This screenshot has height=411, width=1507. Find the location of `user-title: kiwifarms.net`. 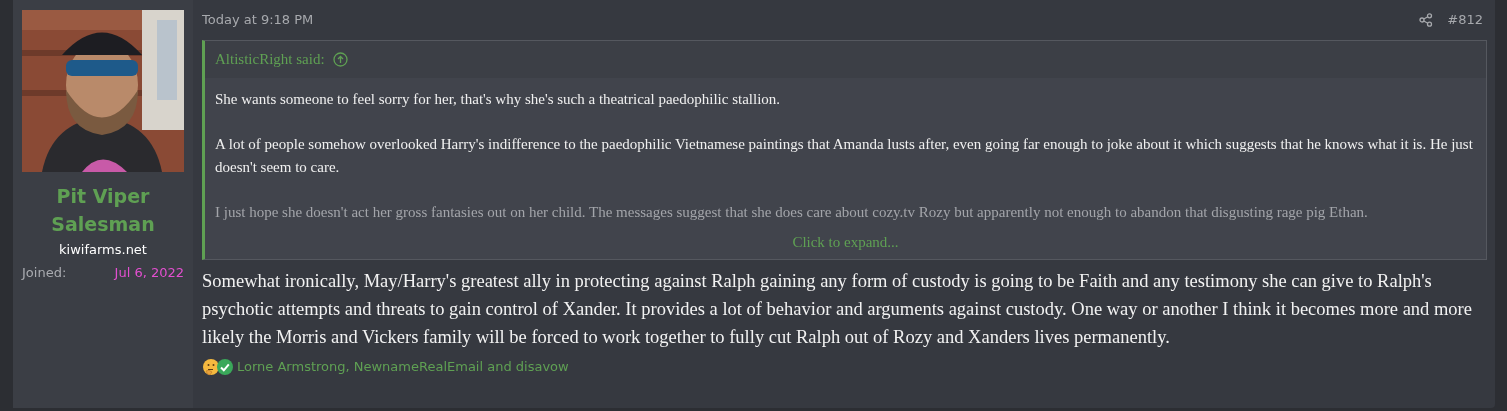

user-title: kiwifarms.net is located at coordinates (103, 250).